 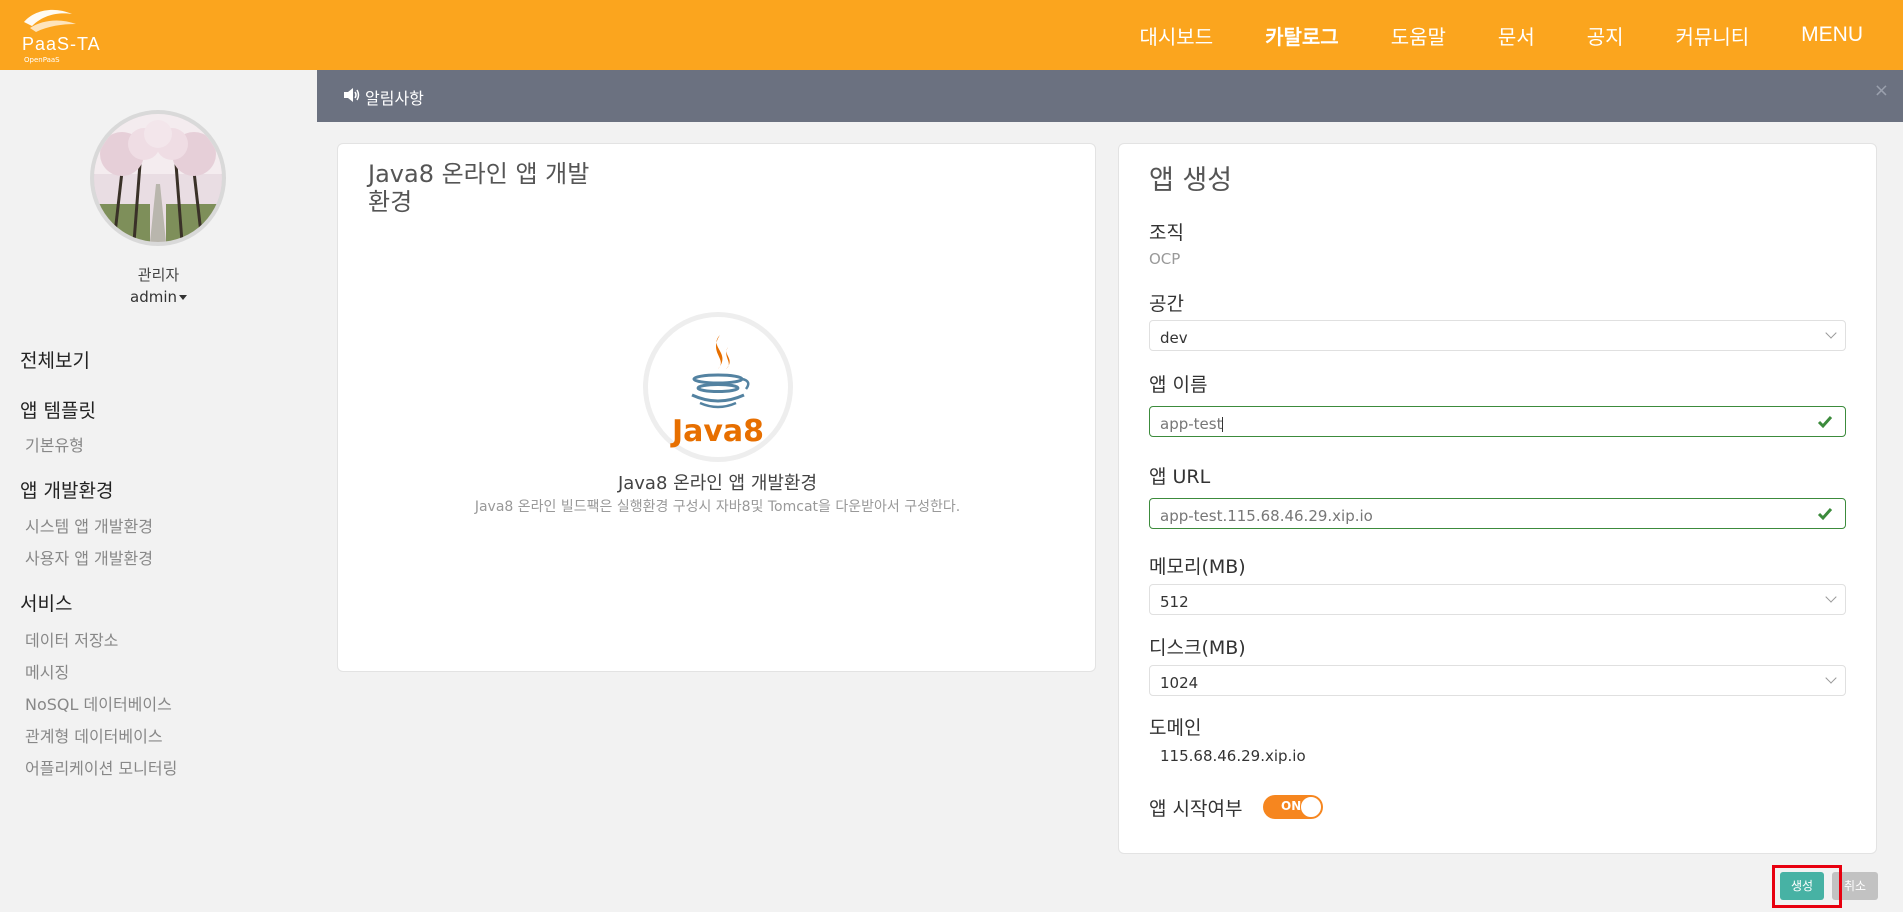 What do you see at coordinates (1110, 96) in the screenshot?
I see `notice-bar: 알림사항 ×` at bounding box center [1110, 96].